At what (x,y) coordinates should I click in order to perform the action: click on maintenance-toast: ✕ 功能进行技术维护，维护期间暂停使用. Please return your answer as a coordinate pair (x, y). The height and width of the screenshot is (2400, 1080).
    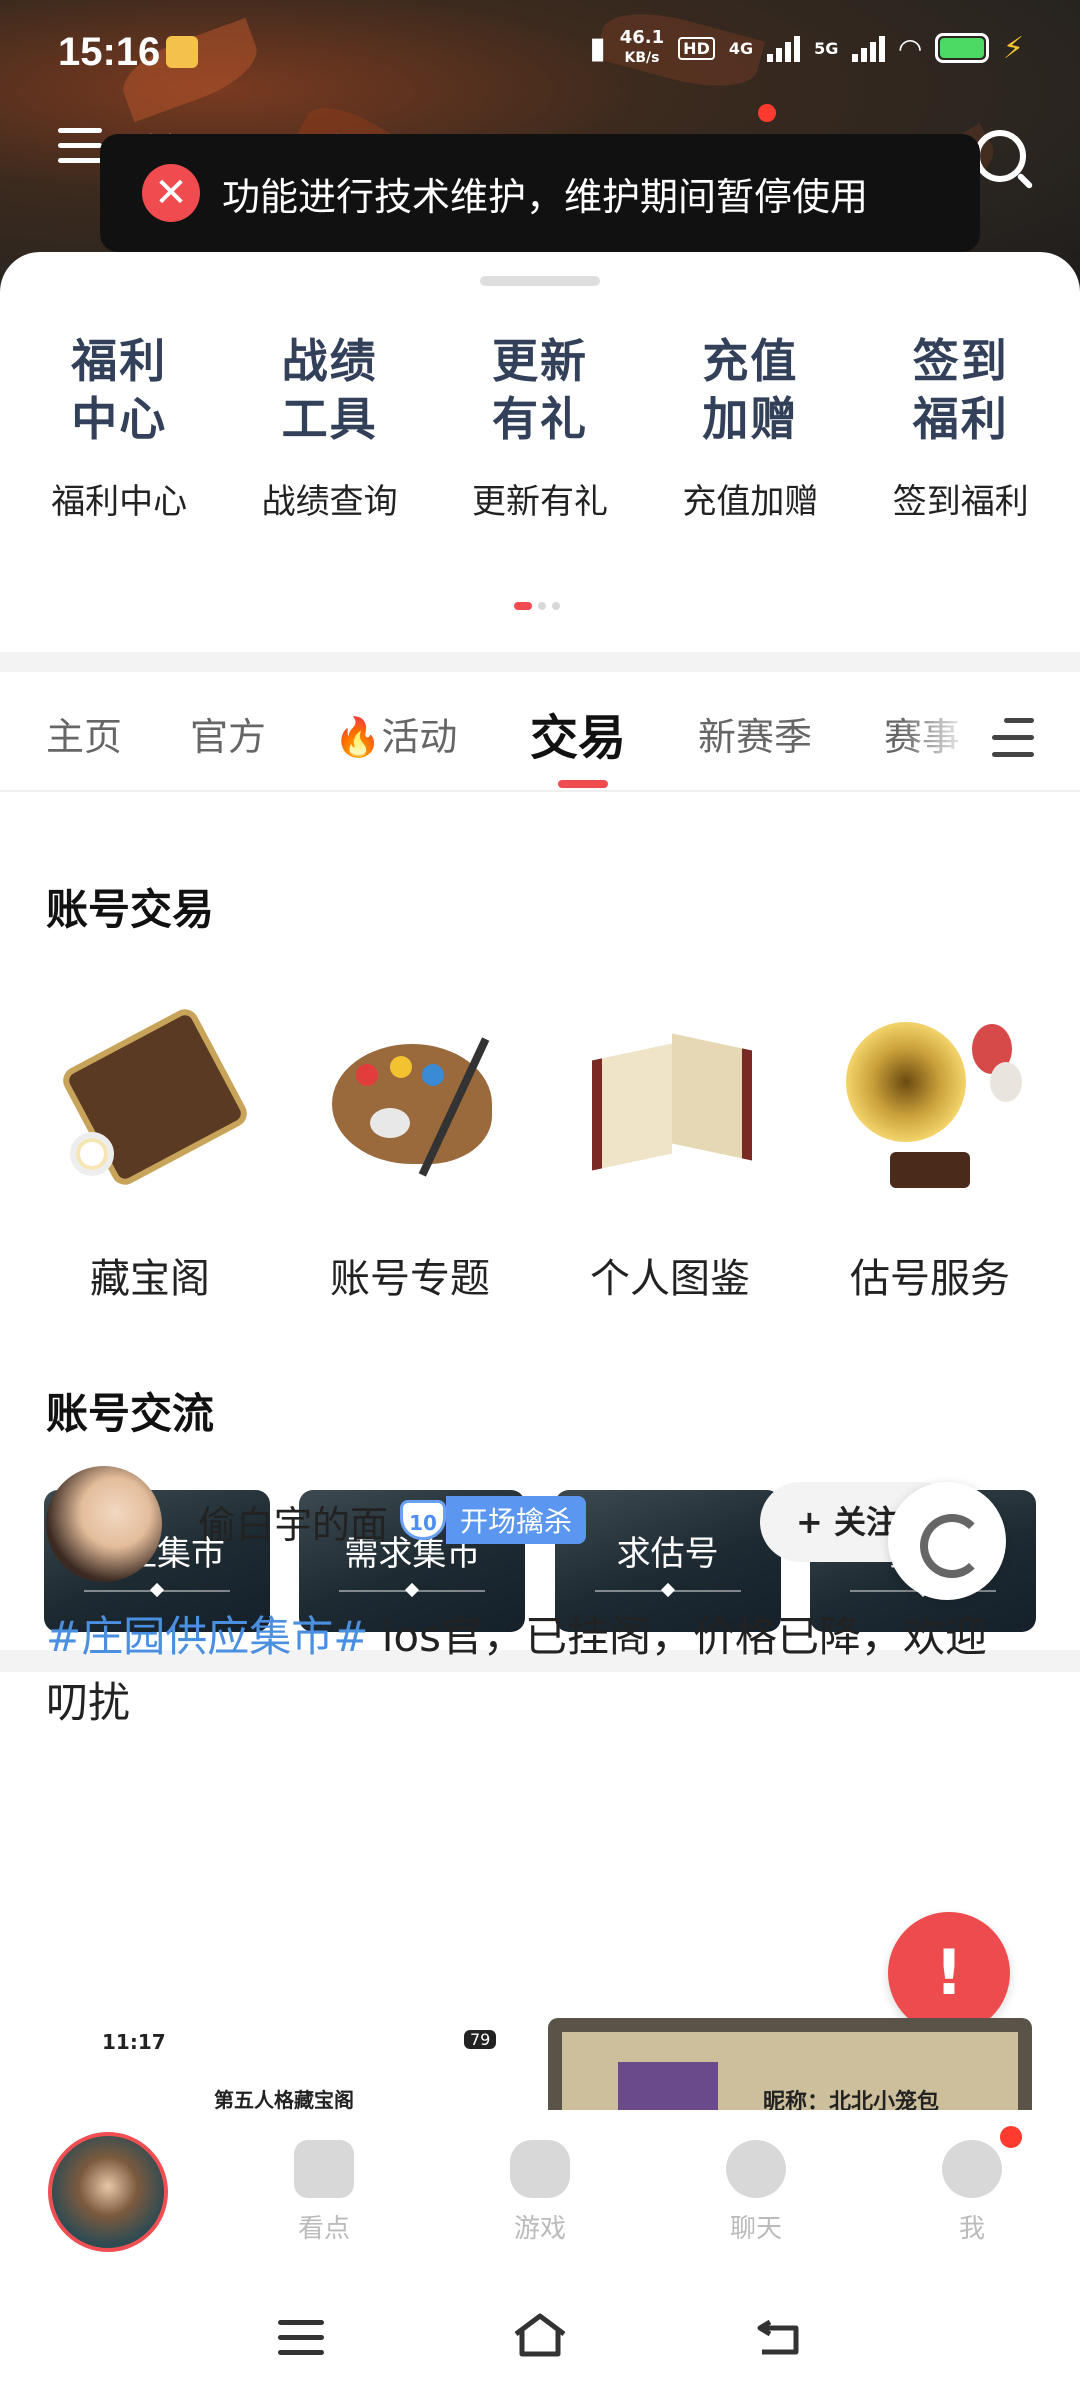
    Looking at the image, I should click on (540, 193).